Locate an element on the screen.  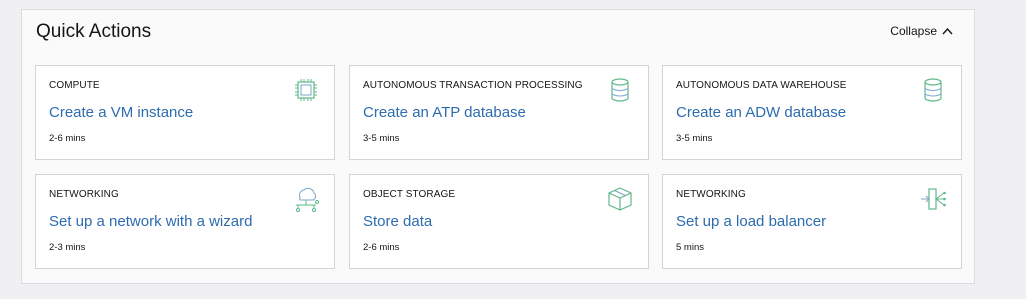
card-duration: 5 mins is located at coordinates (690, 247).